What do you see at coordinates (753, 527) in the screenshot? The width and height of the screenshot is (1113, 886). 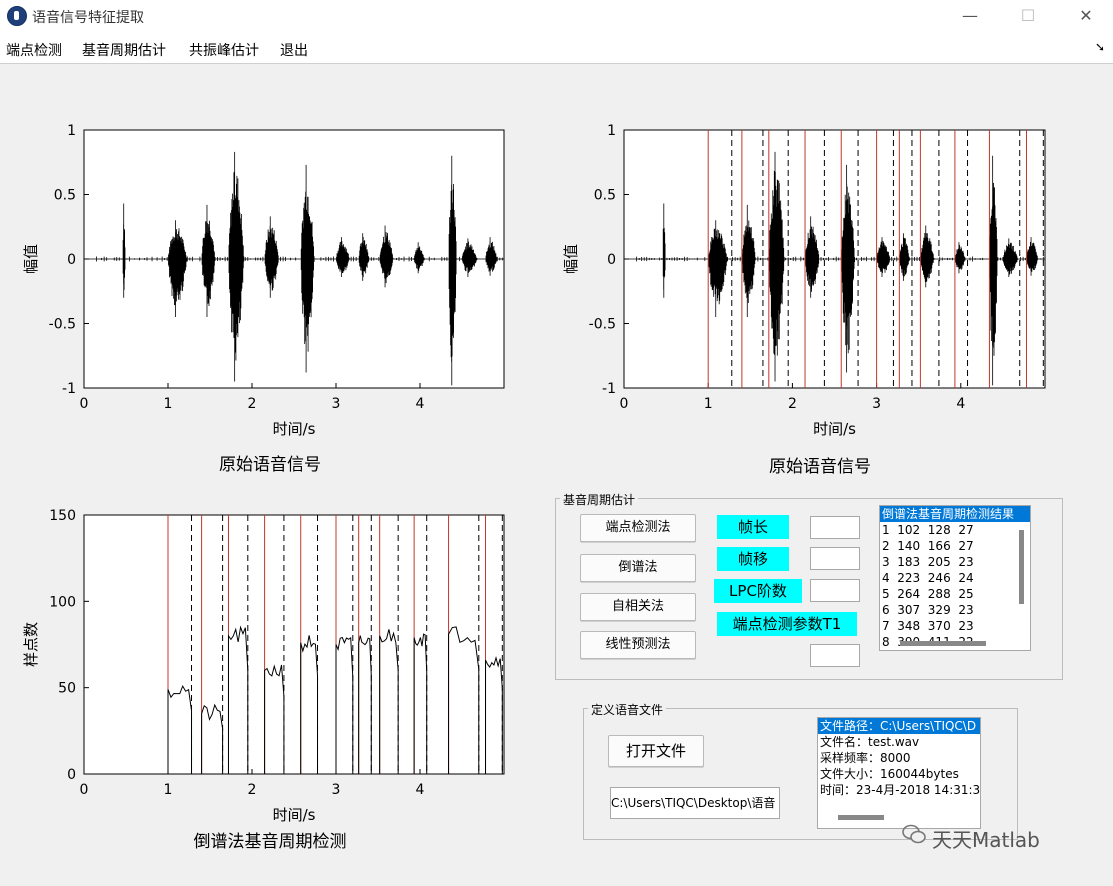 I see `frame-length-label: 帧长` at bounding box center [753, 527].